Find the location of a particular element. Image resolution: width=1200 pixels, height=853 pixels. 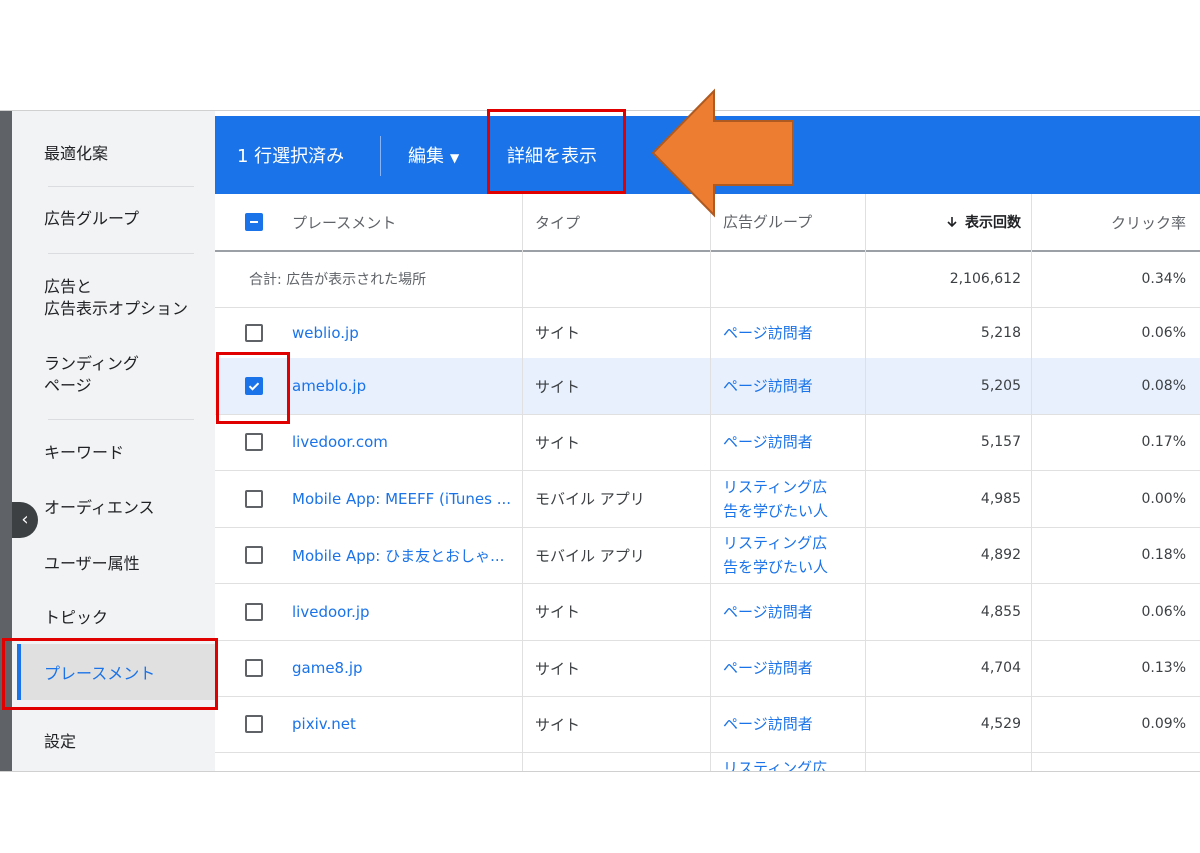

placement-link: game8.jp is located at coordinates (407, 668).